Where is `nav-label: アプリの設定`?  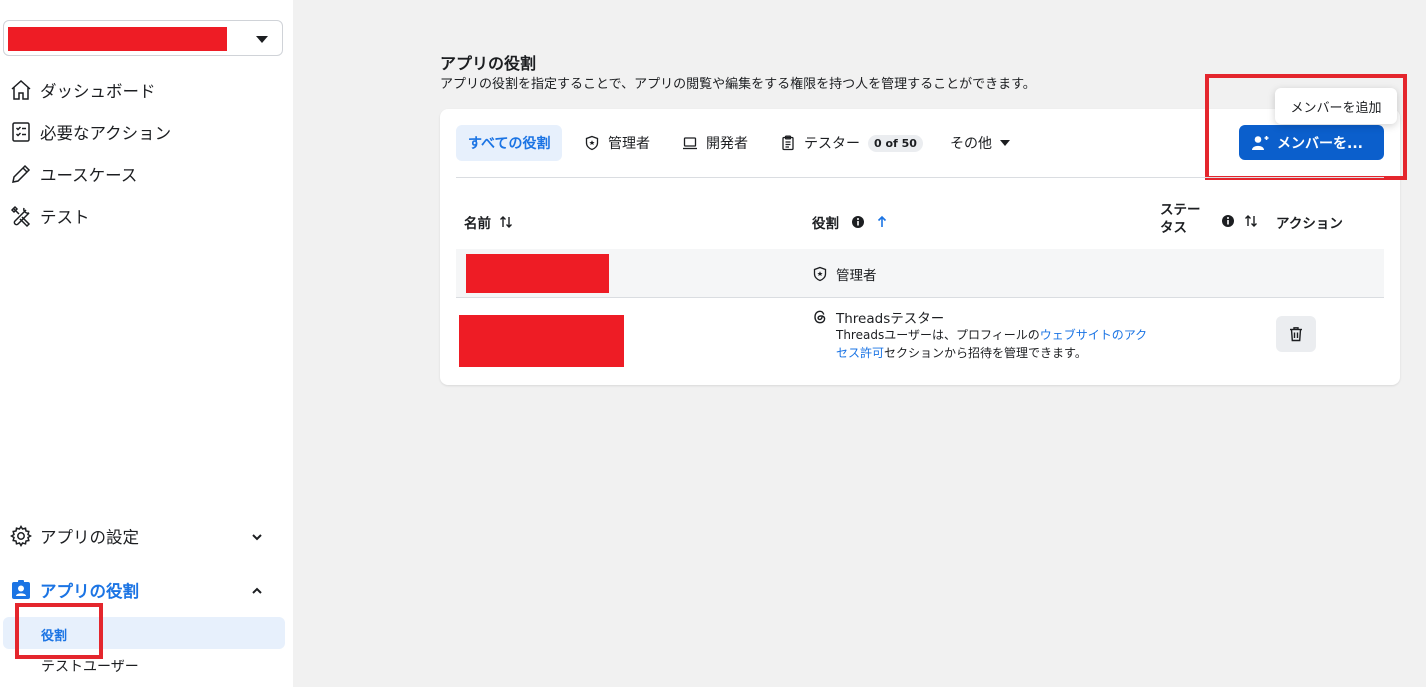
nav-label: アプリの設定 is located at coordinates (89, 537).